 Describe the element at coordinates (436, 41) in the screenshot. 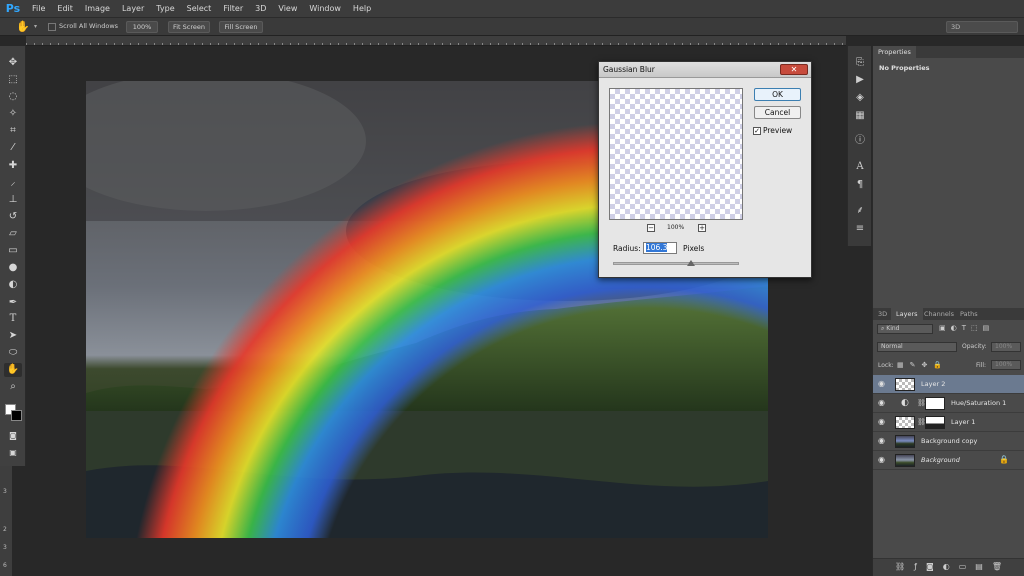

I see `top-ruler` at that location.